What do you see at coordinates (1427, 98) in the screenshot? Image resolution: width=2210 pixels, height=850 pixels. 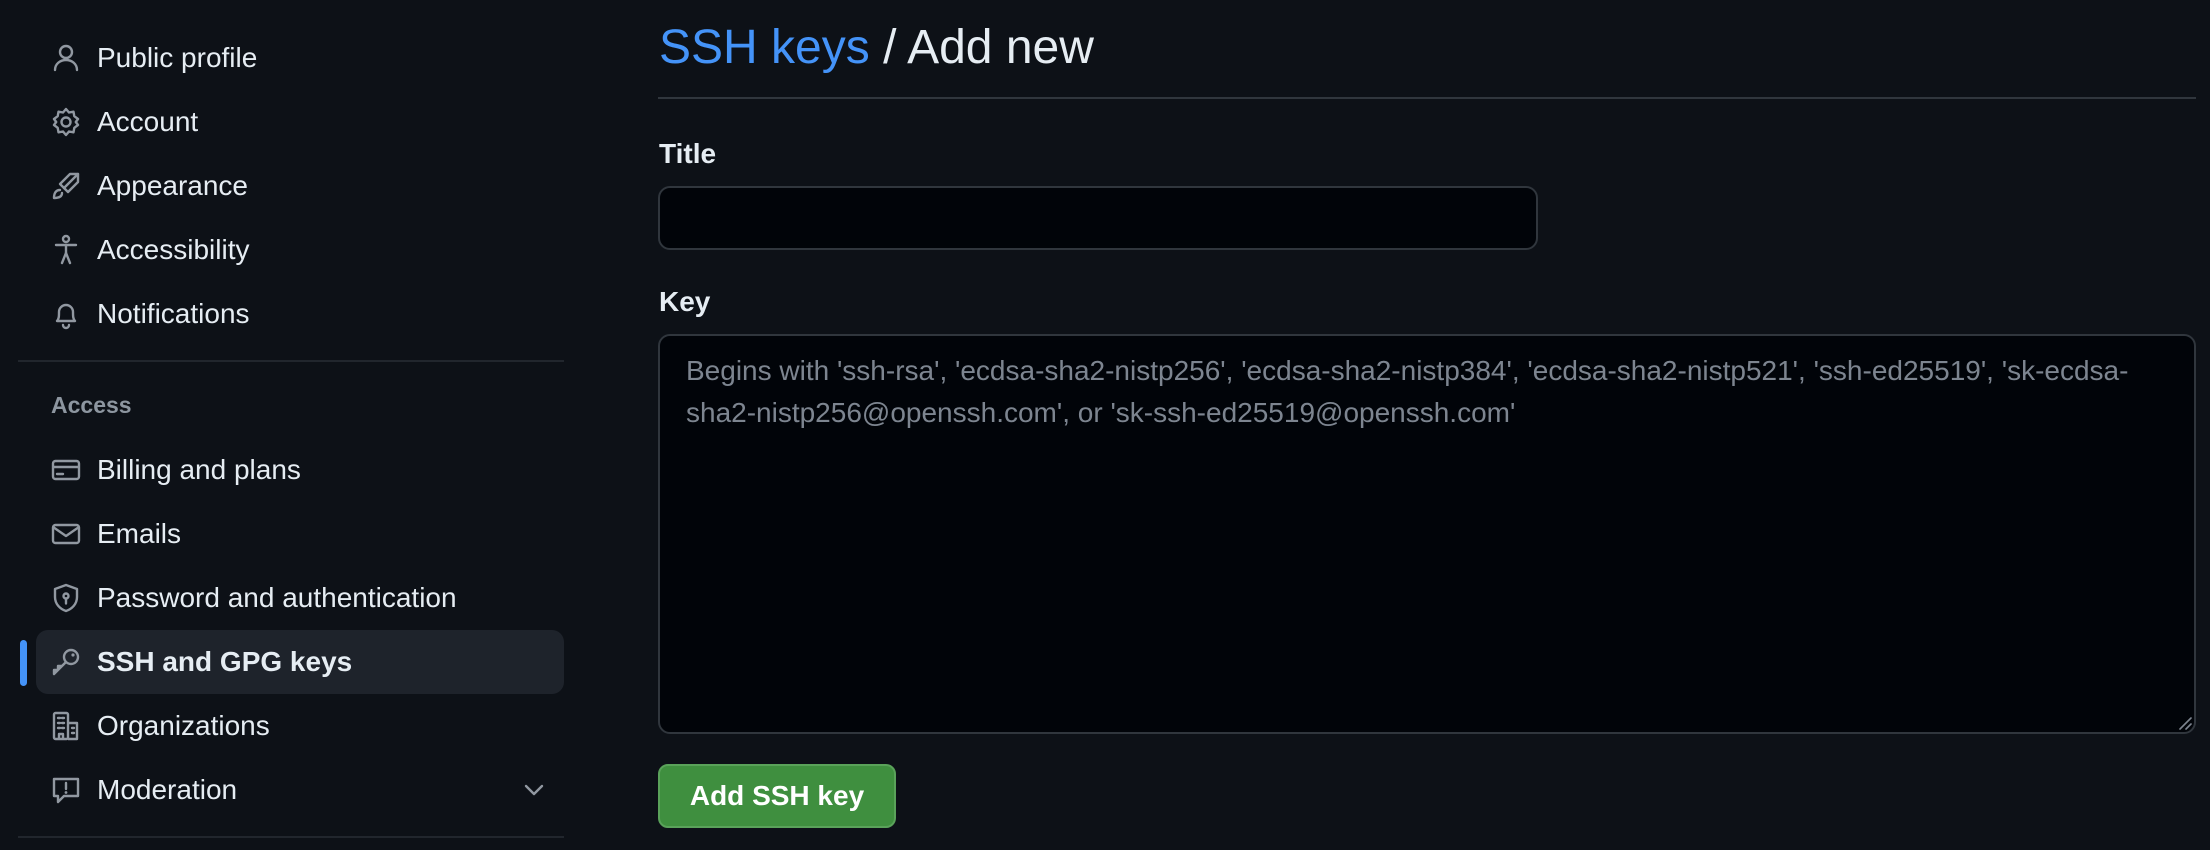 I see `header-divider` at bounding box center [1427, 98].